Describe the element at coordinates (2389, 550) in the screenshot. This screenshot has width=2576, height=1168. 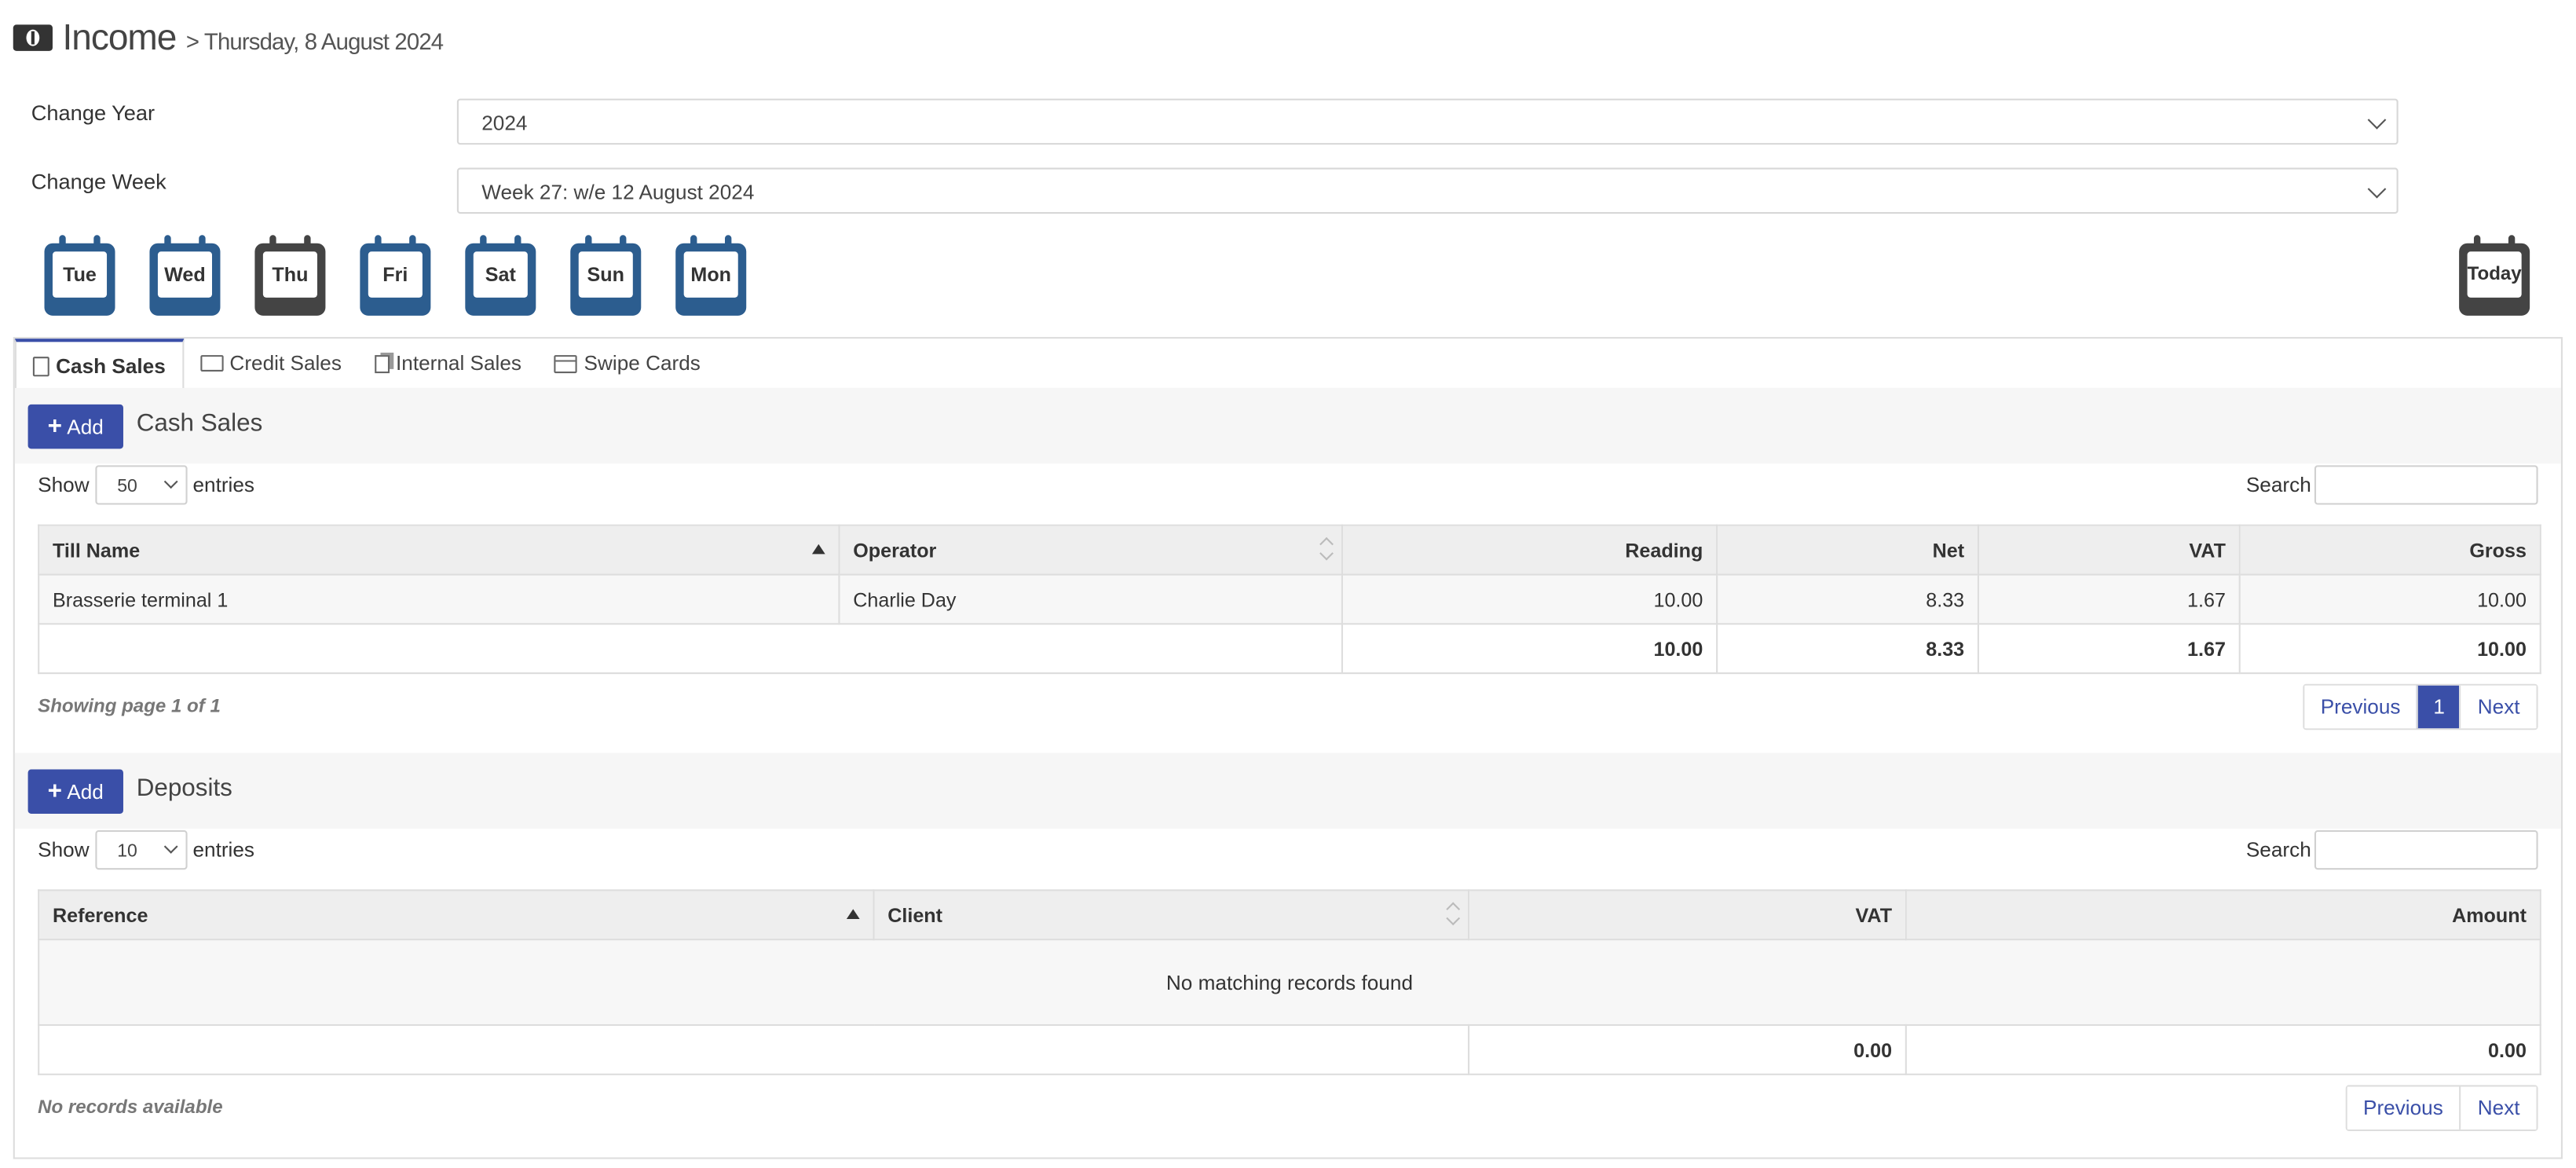
I see `column-gross: Gross` at that location.